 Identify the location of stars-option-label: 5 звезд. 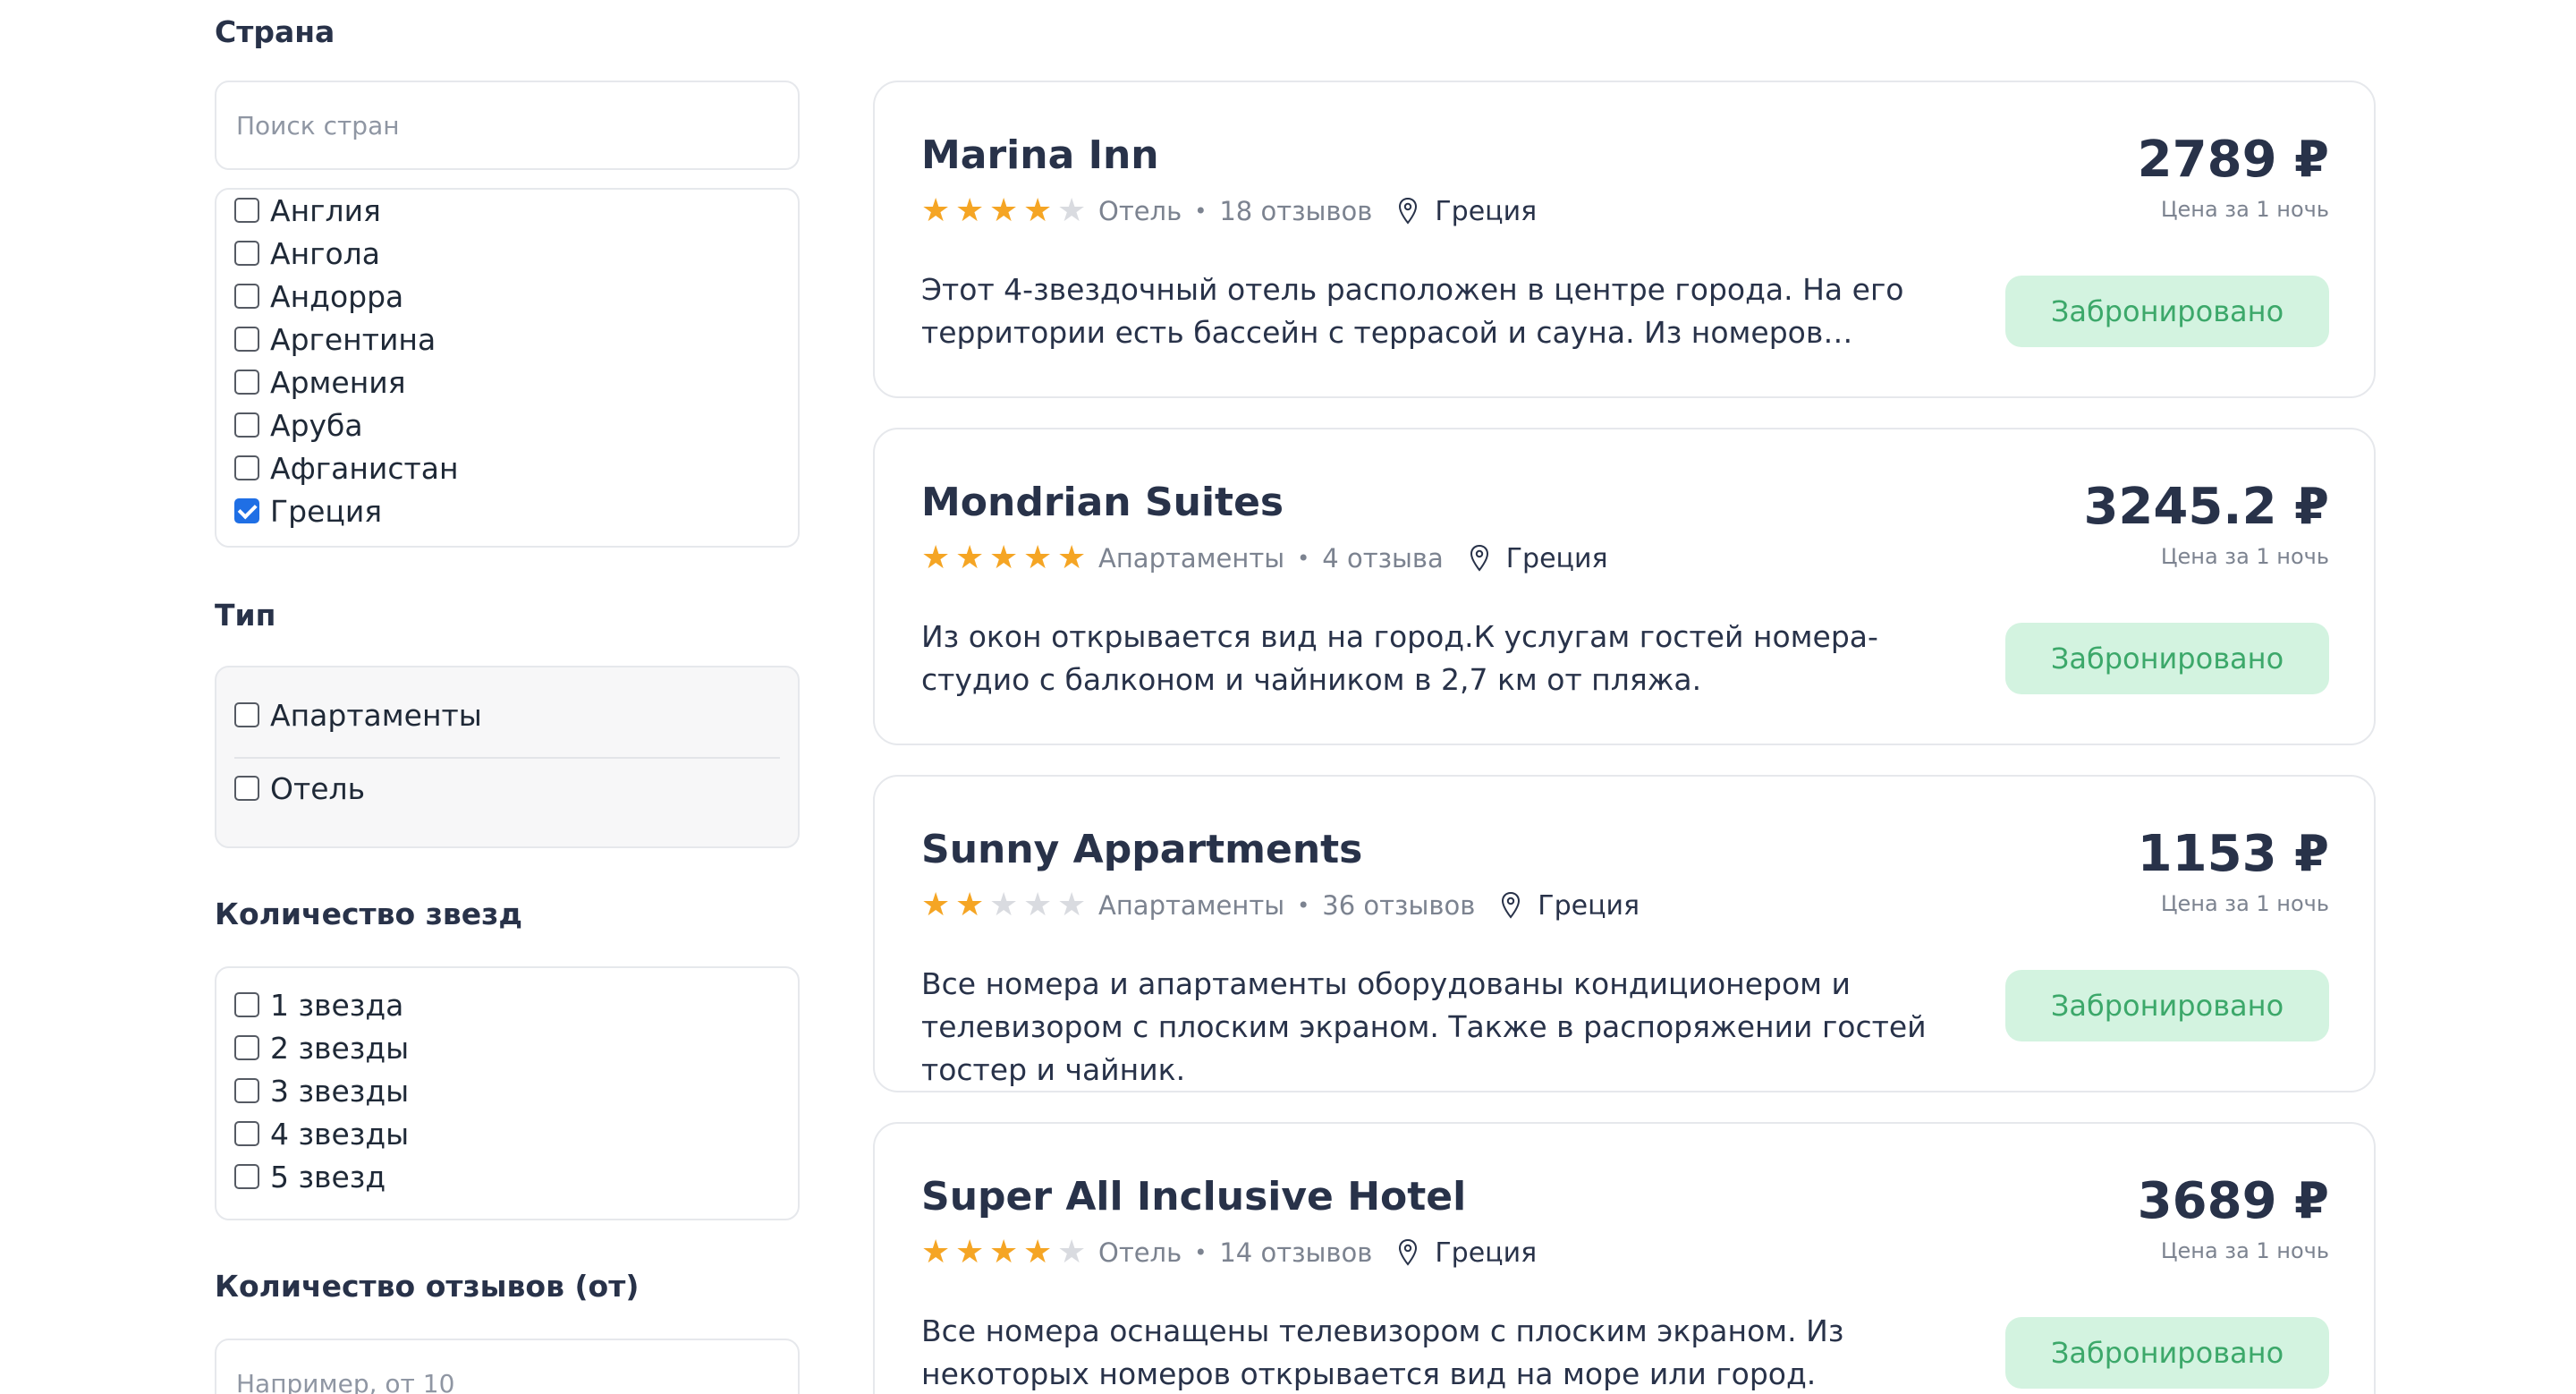
(328, 1176).